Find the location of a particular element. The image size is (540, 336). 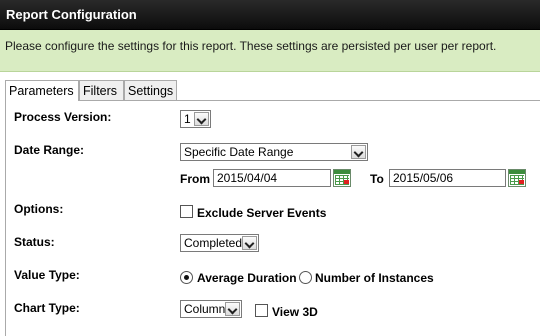

date-range-select: Specific Date Range is located at coordinates (274, 152).